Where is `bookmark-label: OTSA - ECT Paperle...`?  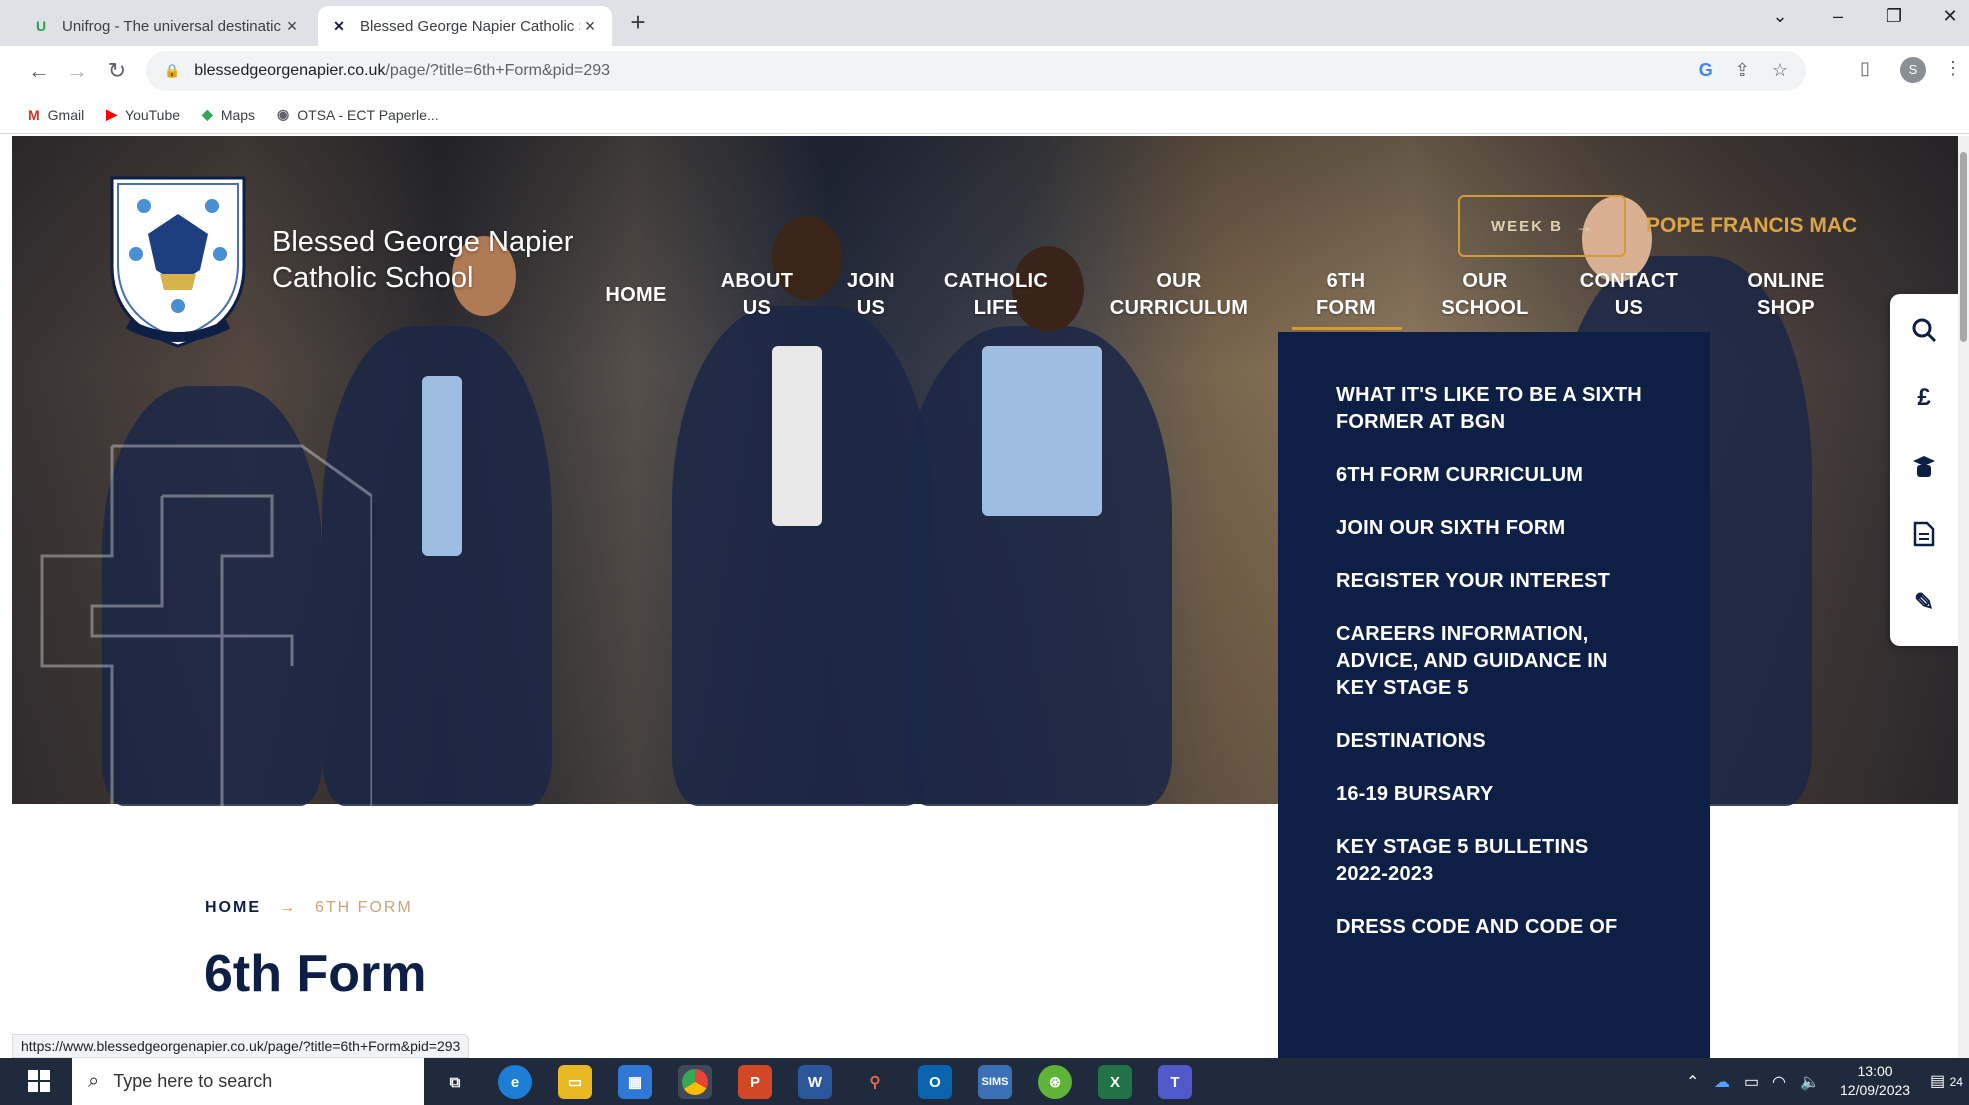
bookmark-label: OTSA - ECT Paperle... is located at coordinates (368, 114).